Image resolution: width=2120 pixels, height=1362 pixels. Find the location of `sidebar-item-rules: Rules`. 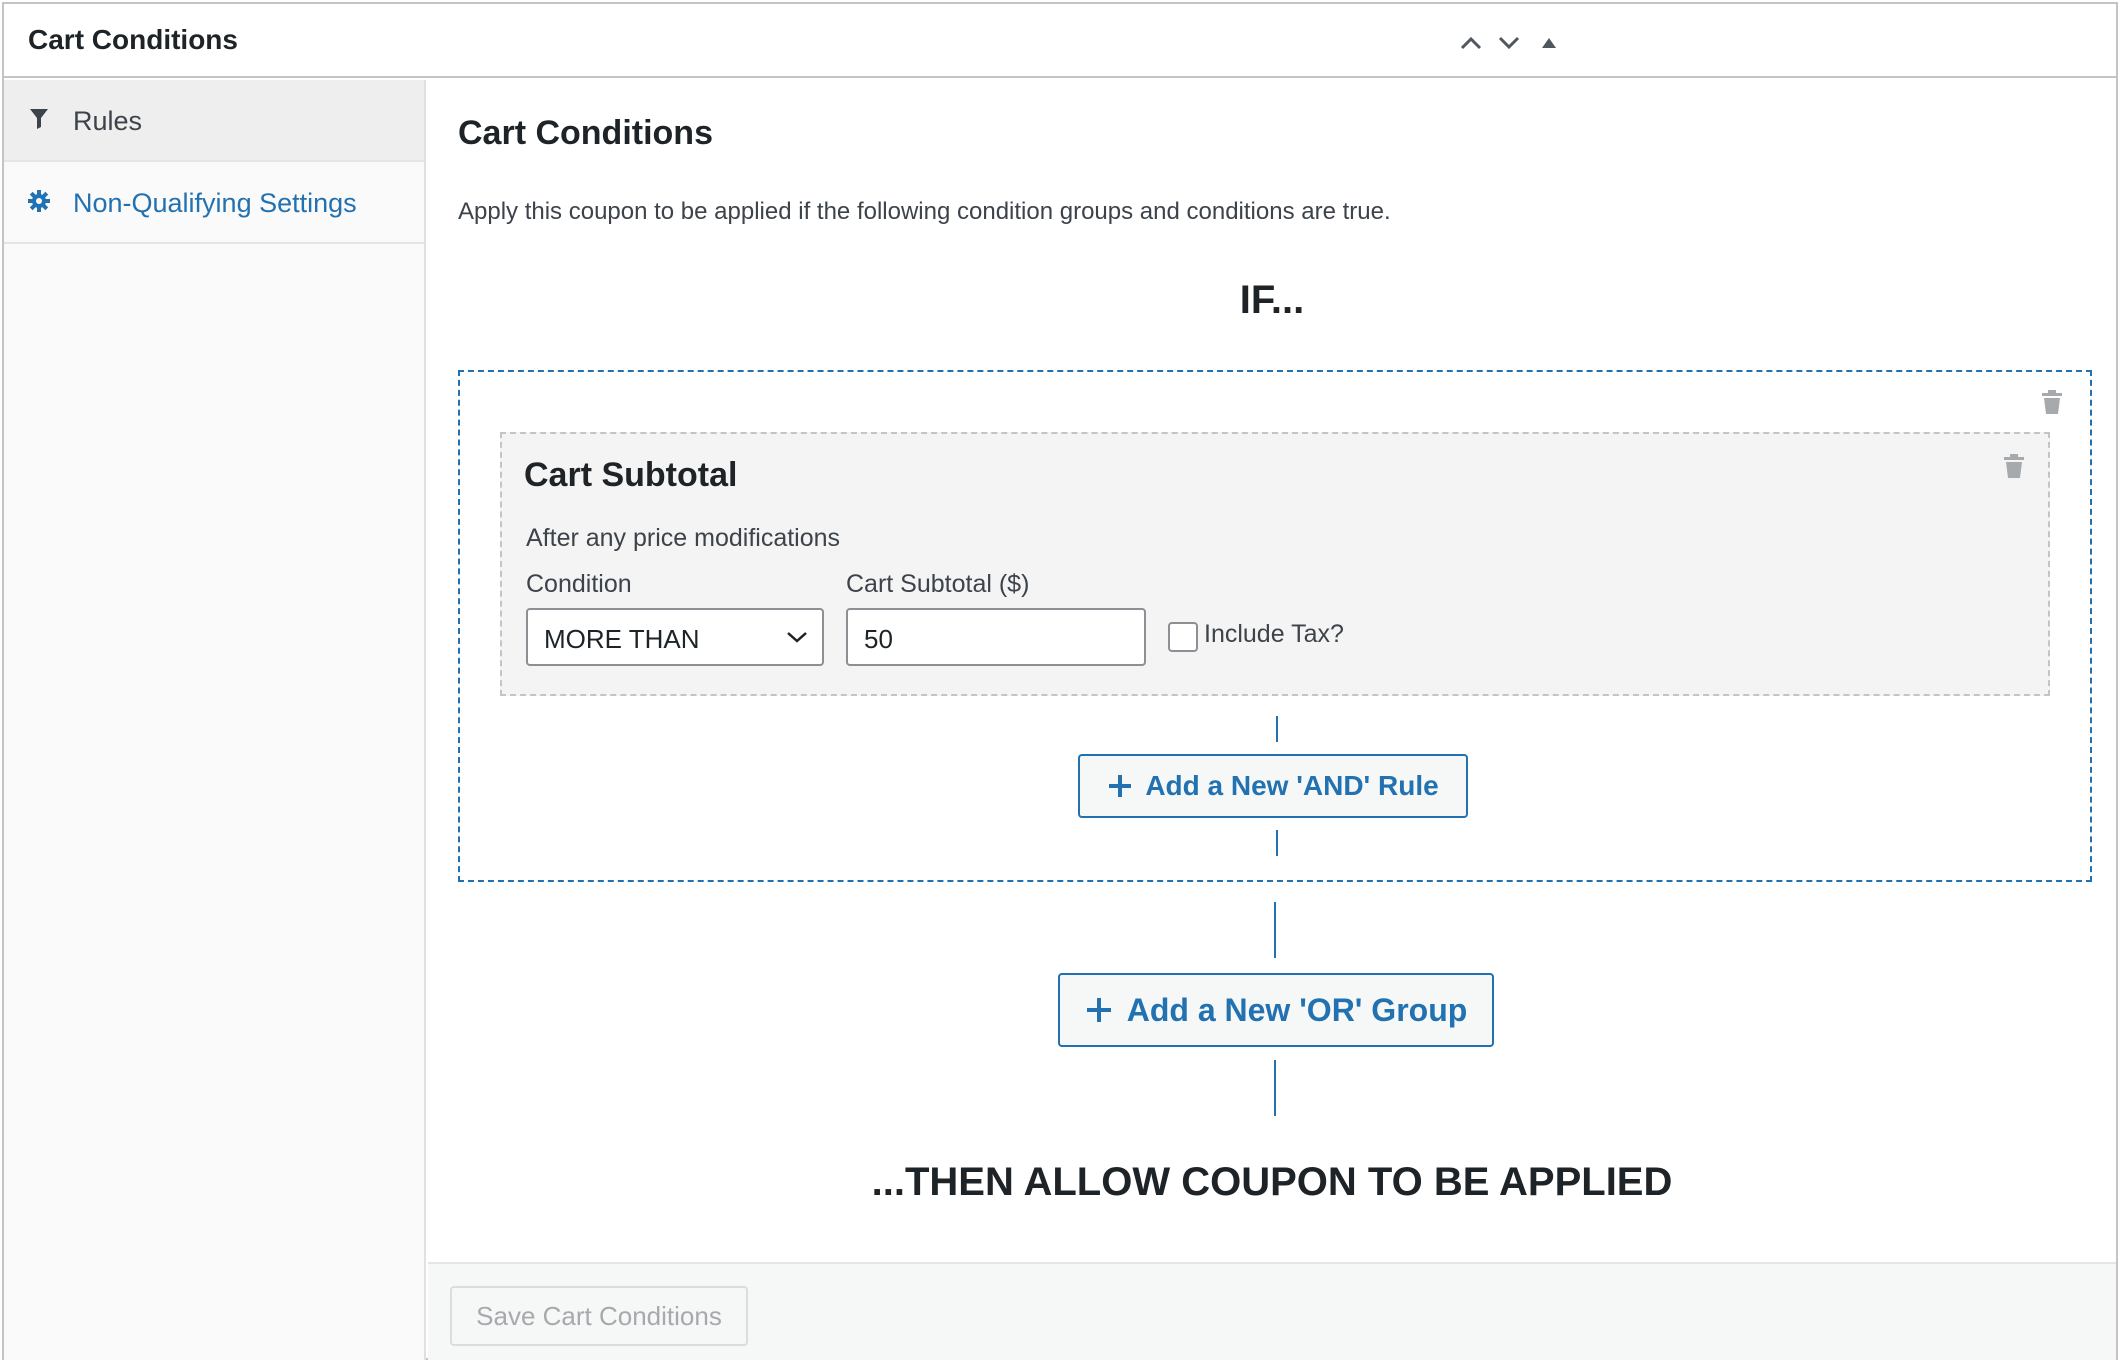

sidebar-item-rules: Rules is located at coordinates (214, 121).